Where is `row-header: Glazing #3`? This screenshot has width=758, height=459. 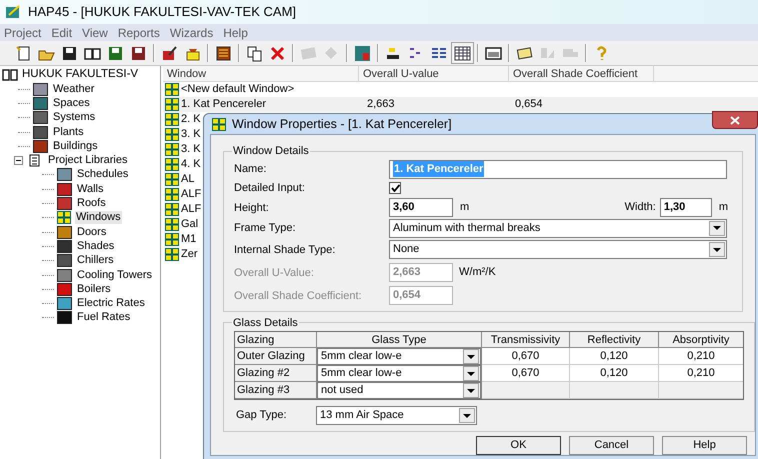
row-header: Glazing #3 is located at coordinates (276, 390).